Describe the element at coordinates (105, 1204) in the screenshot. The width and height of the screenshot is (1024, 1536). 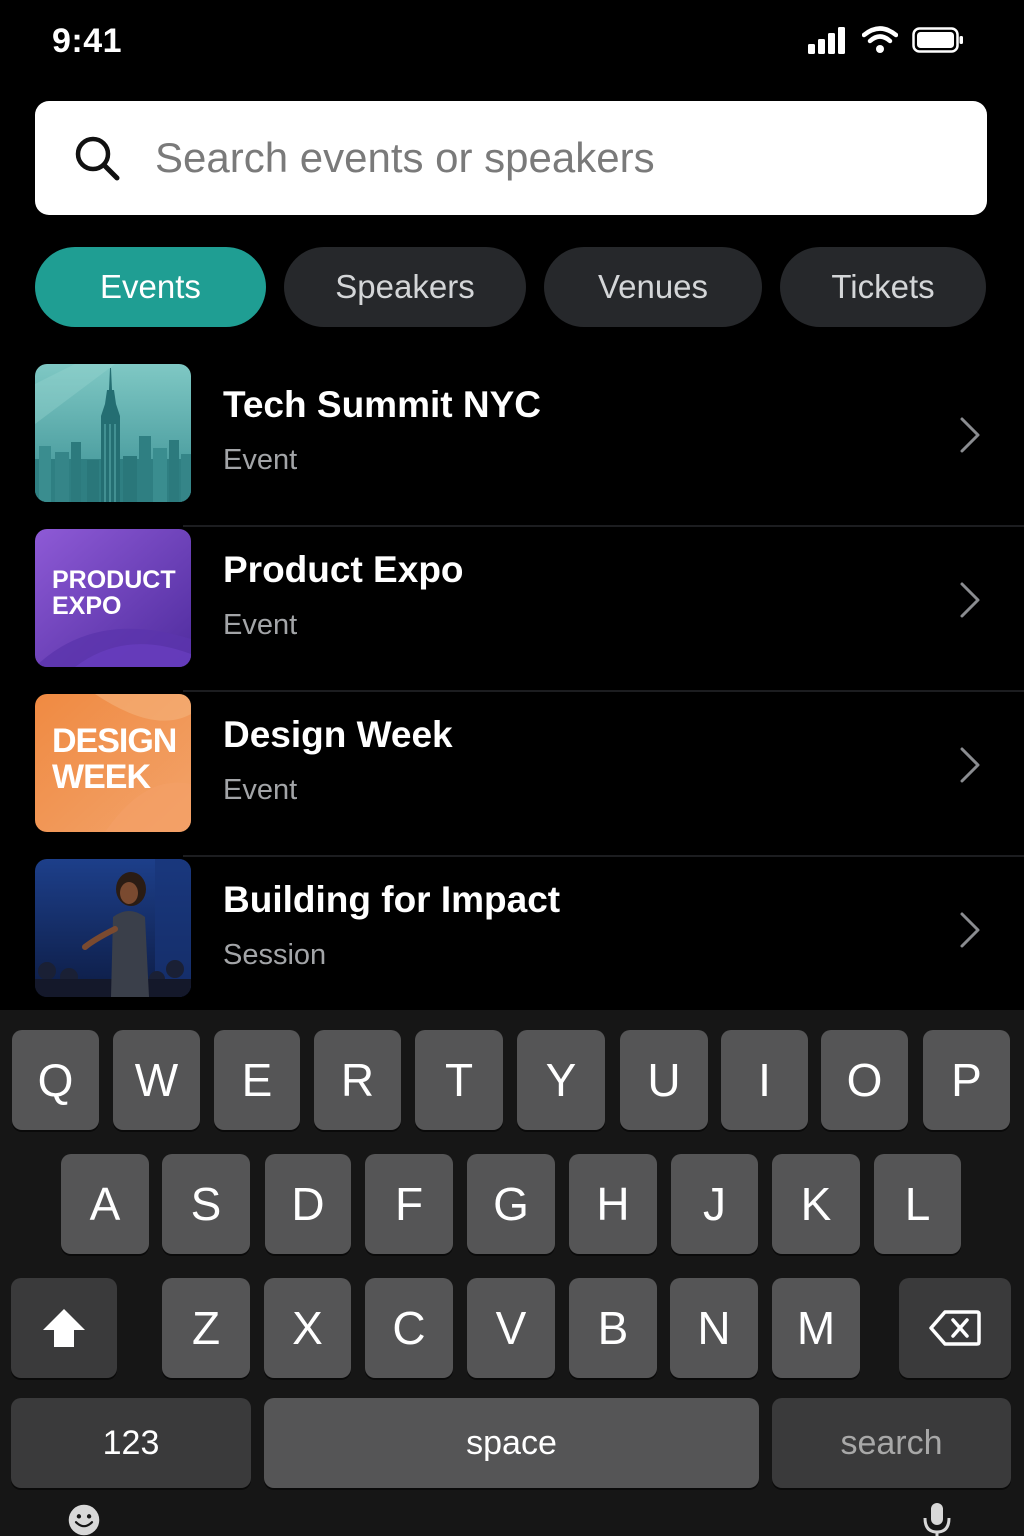
I see `key-a: A` at that location.